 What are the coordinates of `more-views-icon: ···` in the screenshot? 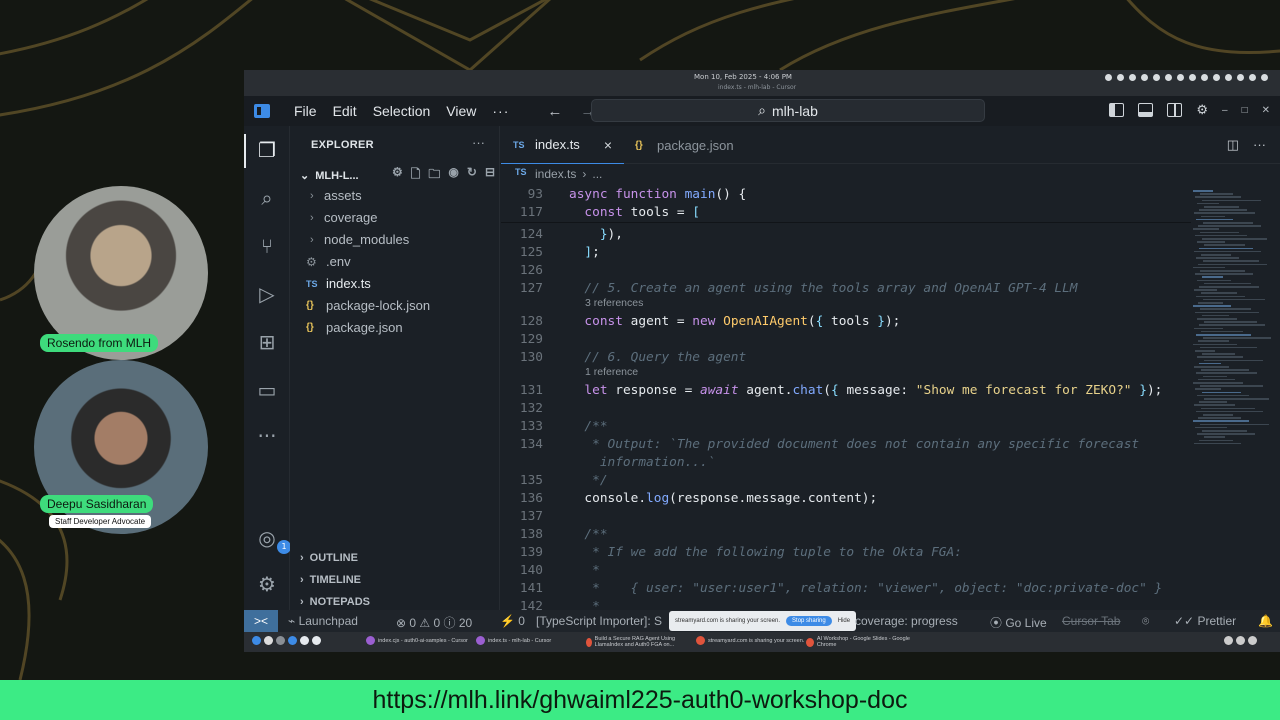 It's located at (267, 436).